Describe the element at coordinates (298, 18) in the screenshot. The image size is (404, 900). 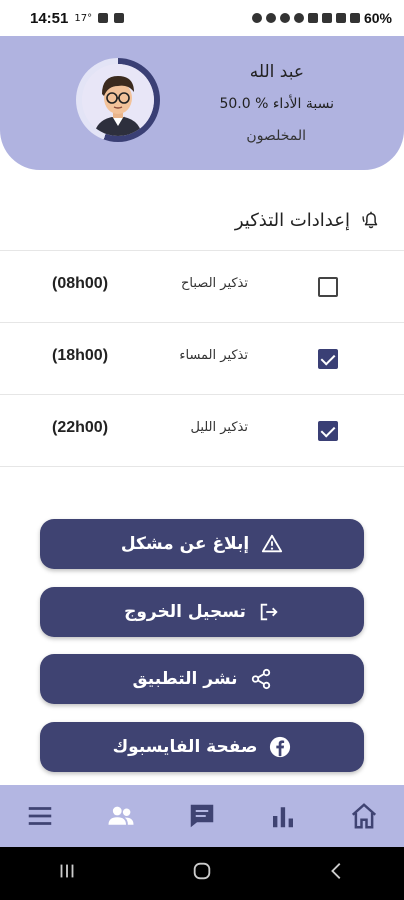
I see `hotspot-icon` at that location.